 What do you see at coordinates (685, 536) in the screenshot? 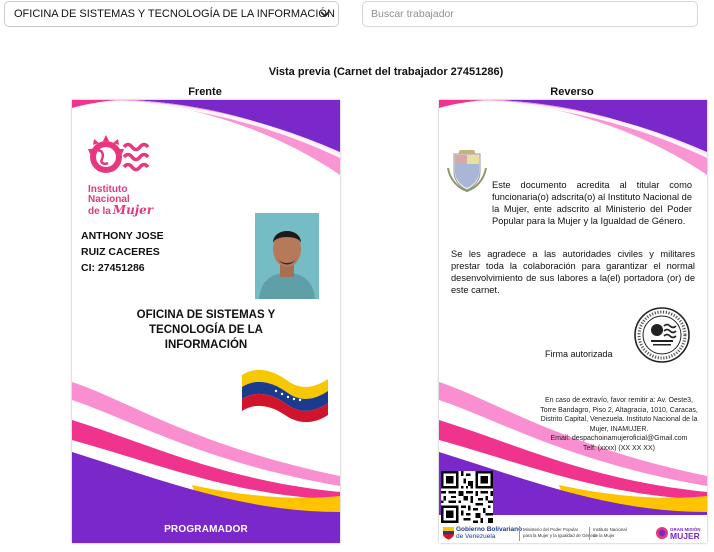
I see `gran-mision-big: MUJER` at bounding box center [685, 536].